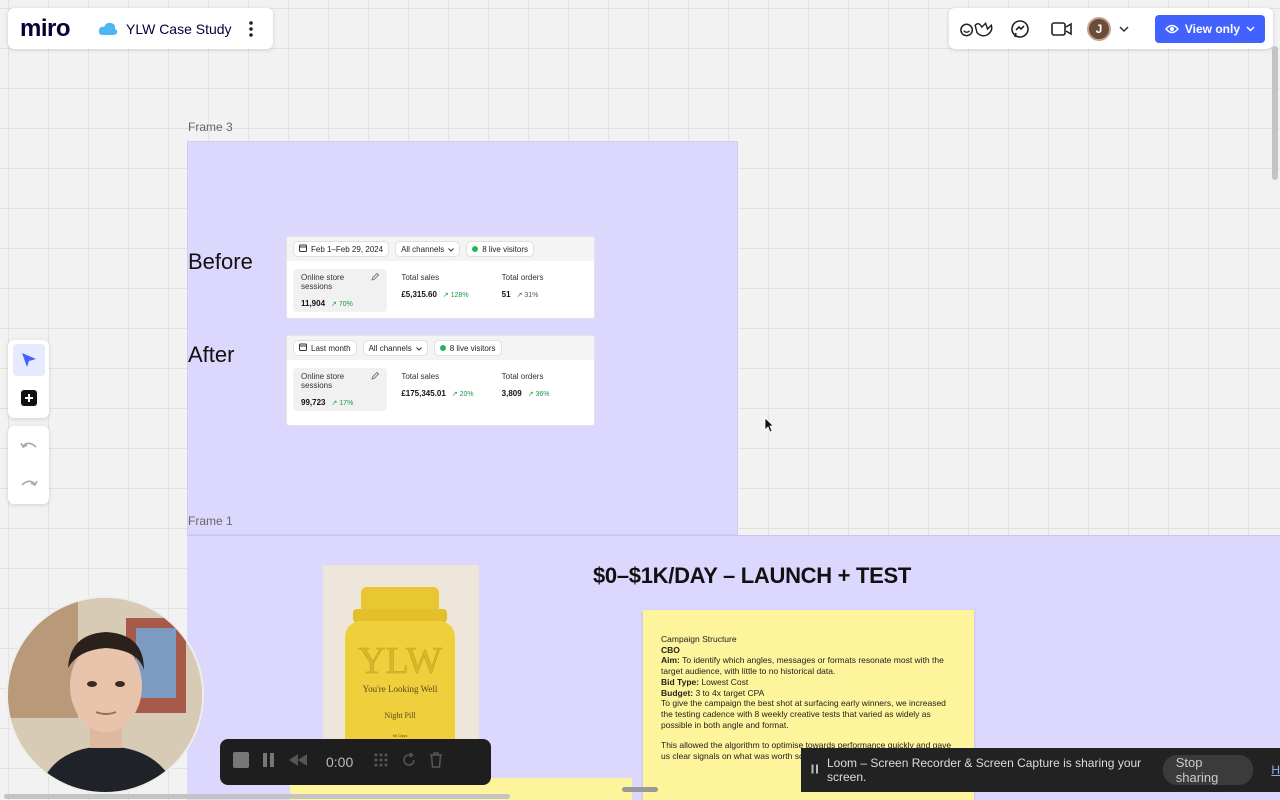 This screenshot has width=1280, height=800. I want to click on bid-label: Bid Type:, so click(680, 681).